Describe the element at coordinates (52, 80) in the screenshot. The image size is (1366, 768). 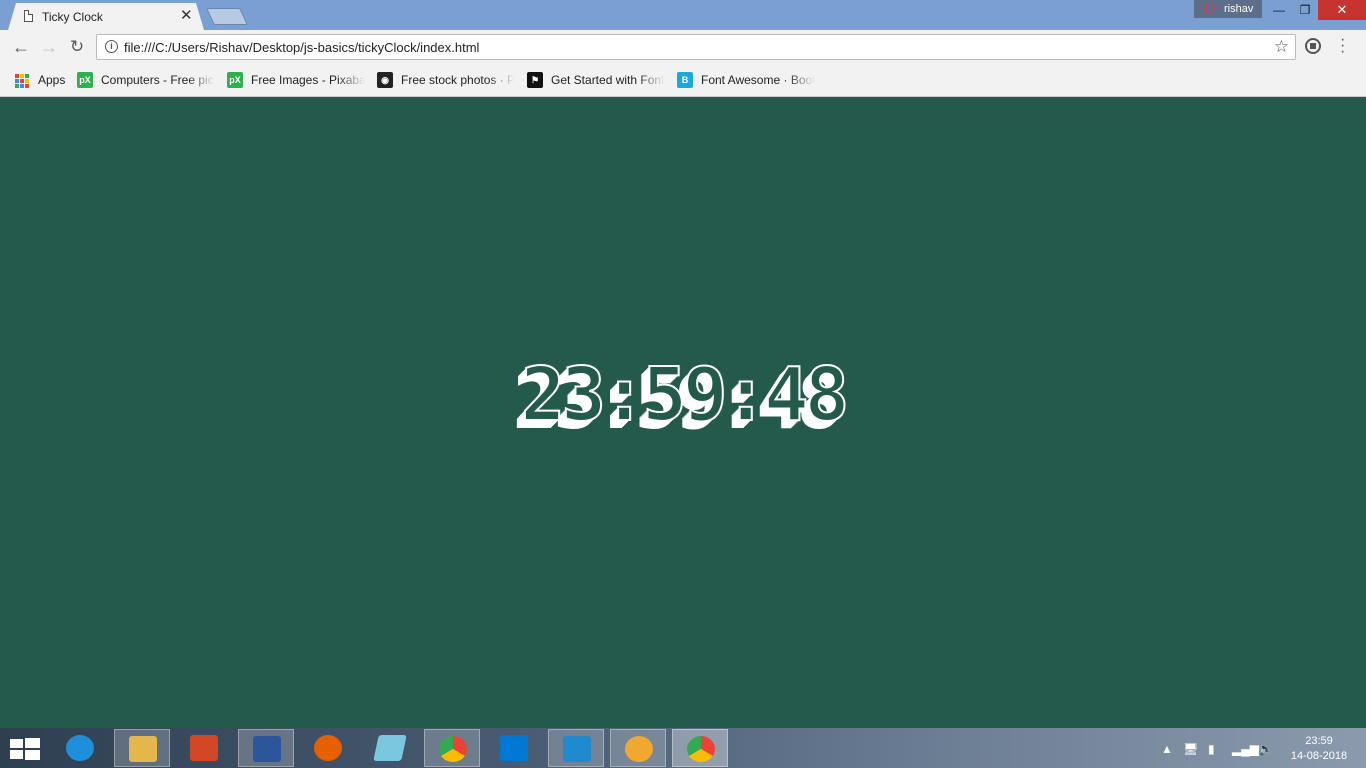
I see `bookmark-label: Apps` at that location.